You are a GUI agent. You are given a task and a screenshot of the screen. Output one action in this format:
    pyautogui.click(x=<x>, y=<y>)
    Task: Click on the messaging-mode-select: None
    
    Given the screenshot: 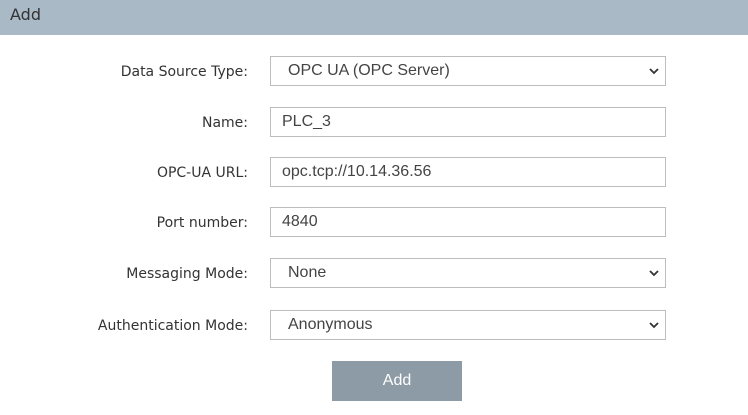 What is the action you would take?
    pyautogui.click(x=468, y=273)
    